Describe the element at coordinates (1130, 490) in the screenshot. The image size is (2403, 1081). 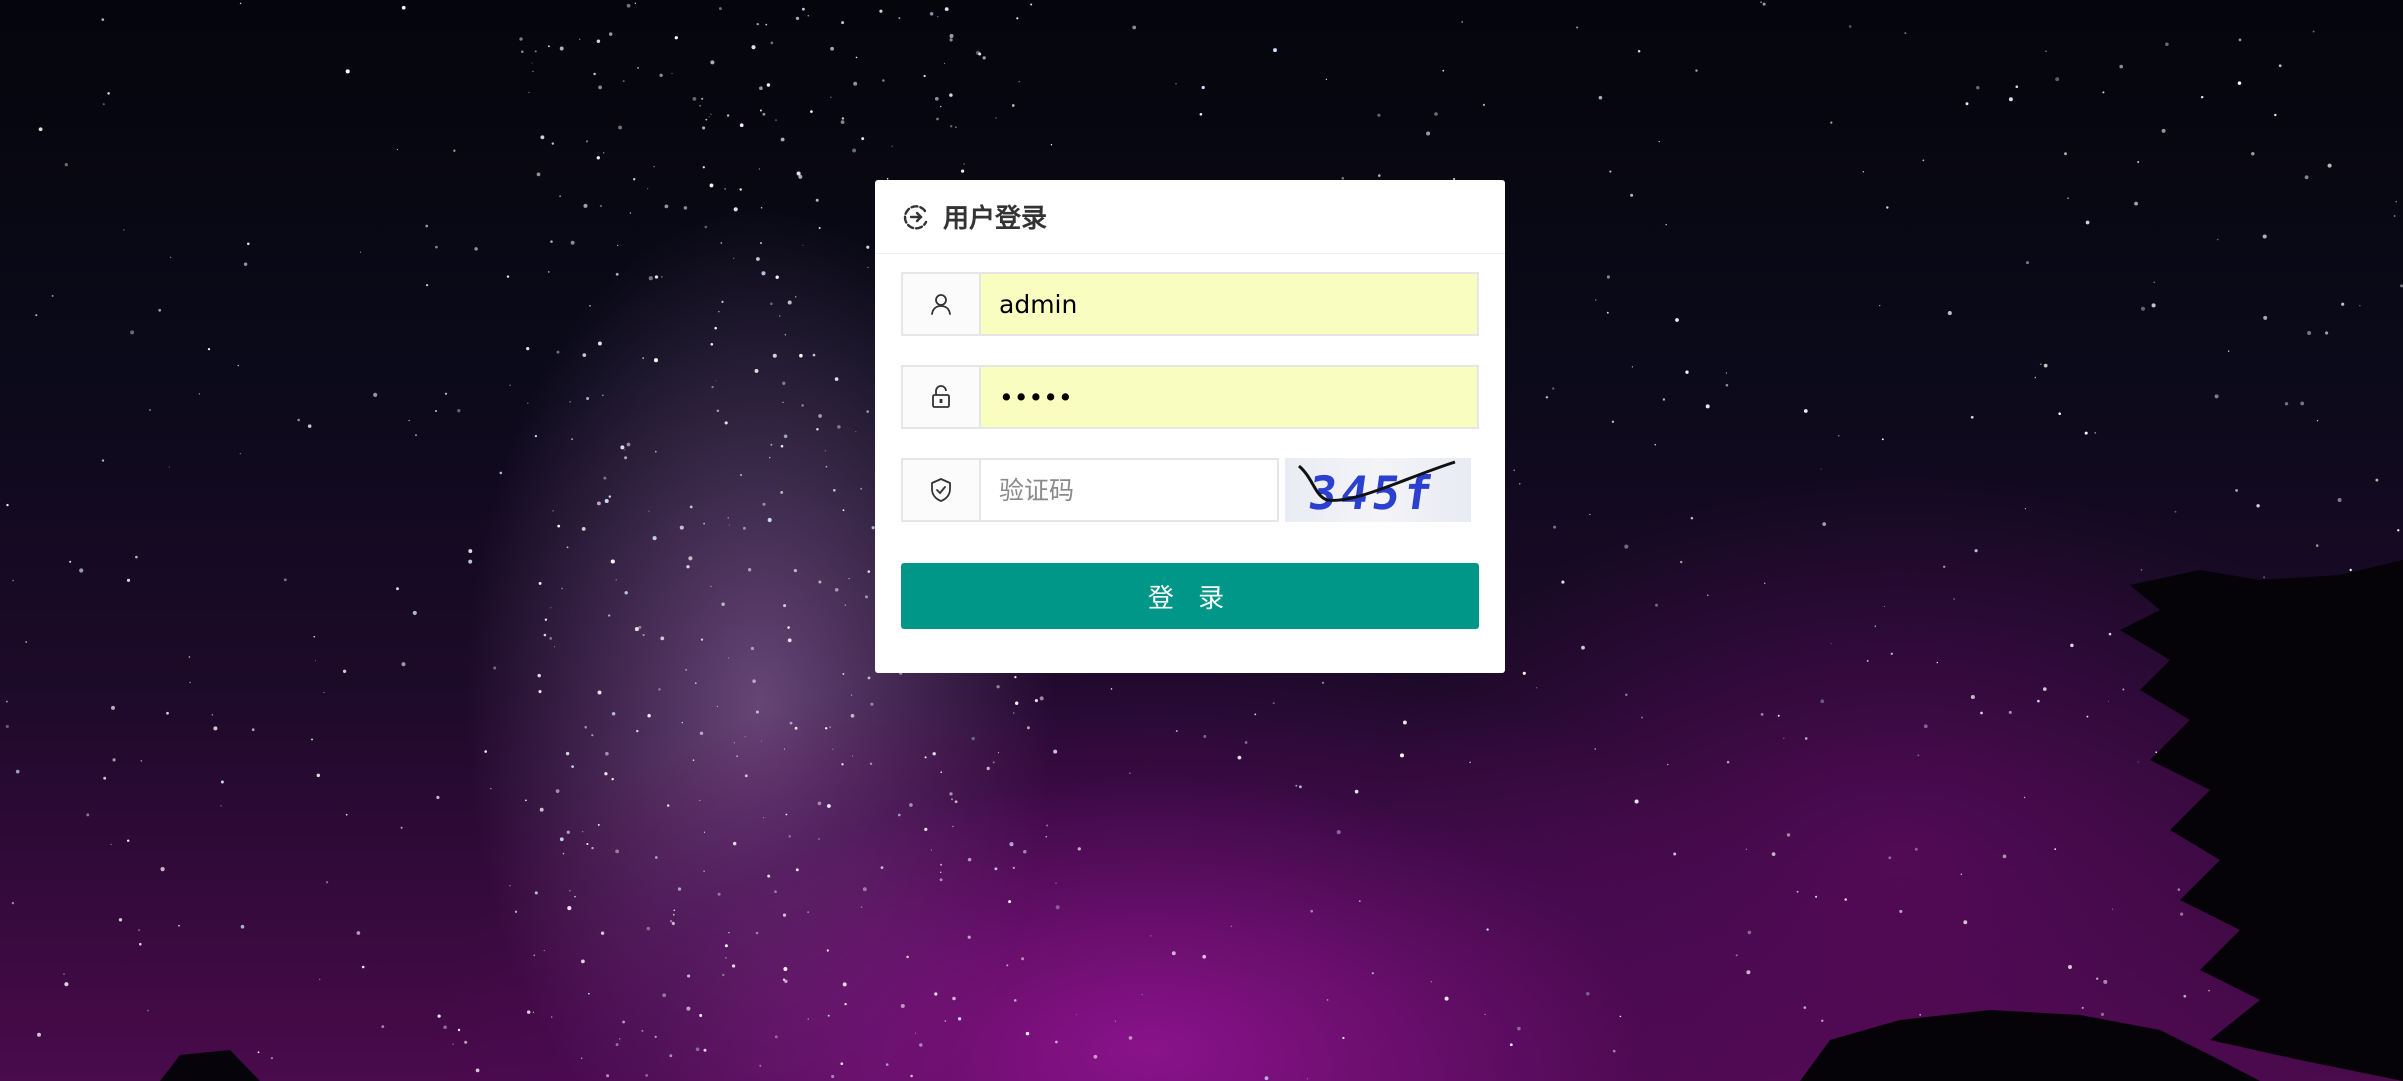
I see `captcha-input` at that location.